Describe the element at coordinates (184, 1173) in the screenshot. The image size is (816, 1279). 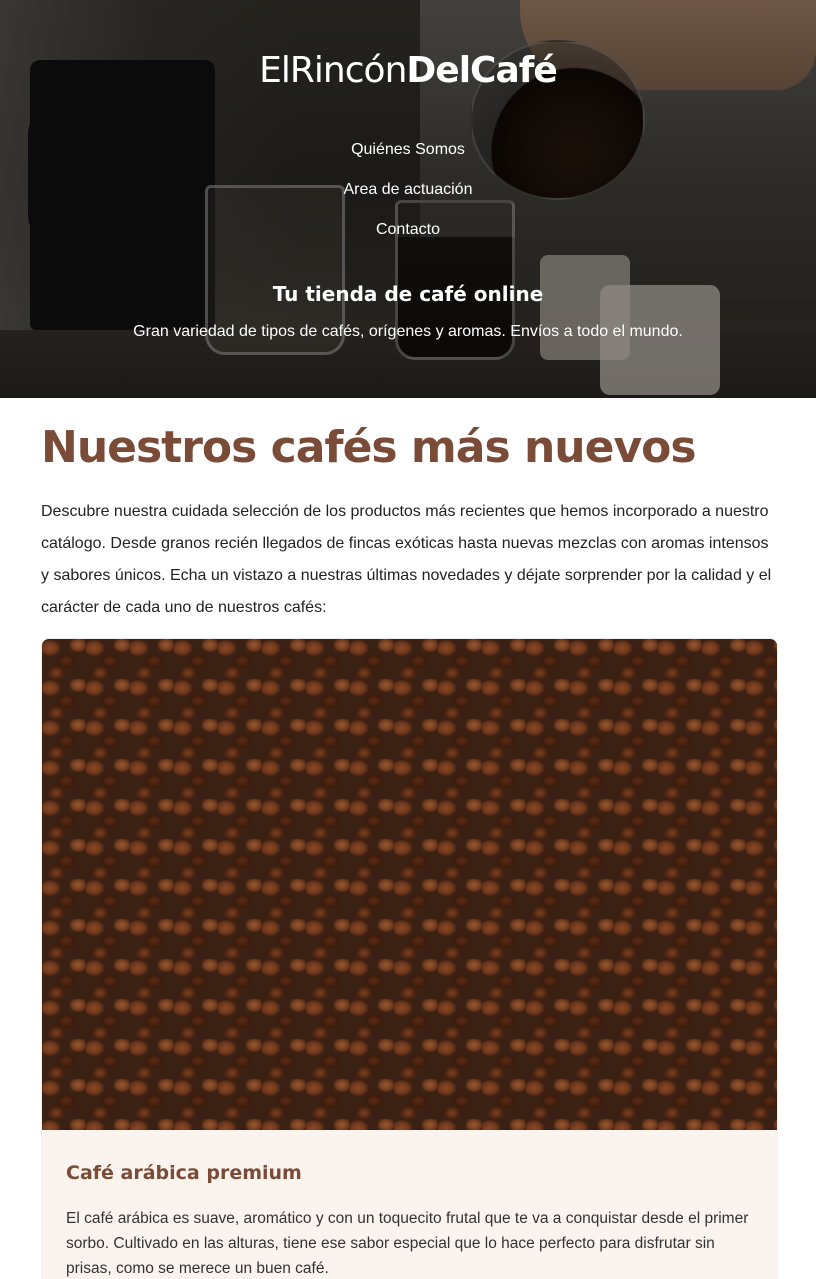
I see `product-title: Café arábica premium` at that location.